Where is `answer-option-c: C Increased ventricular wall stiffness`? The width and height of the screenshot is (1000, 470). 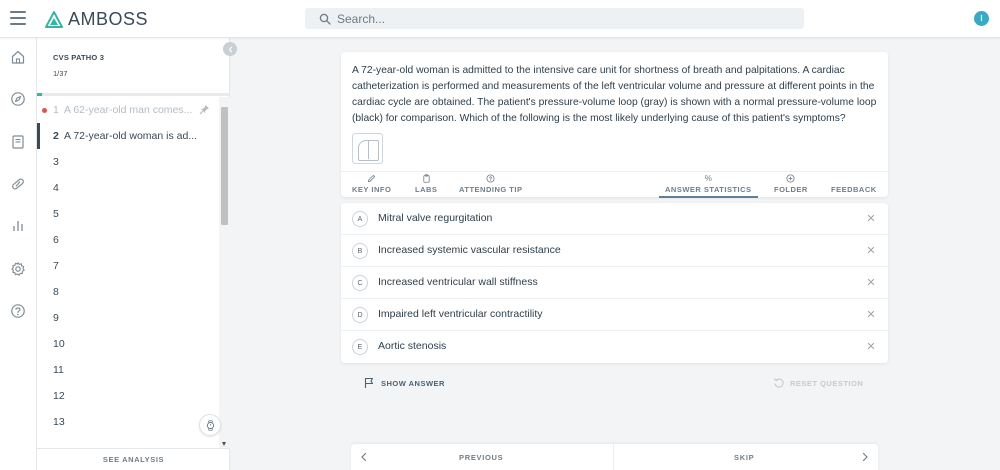 answer-option-c: C Increased ventricular wall stiffness is located at coordinates (614, 283).